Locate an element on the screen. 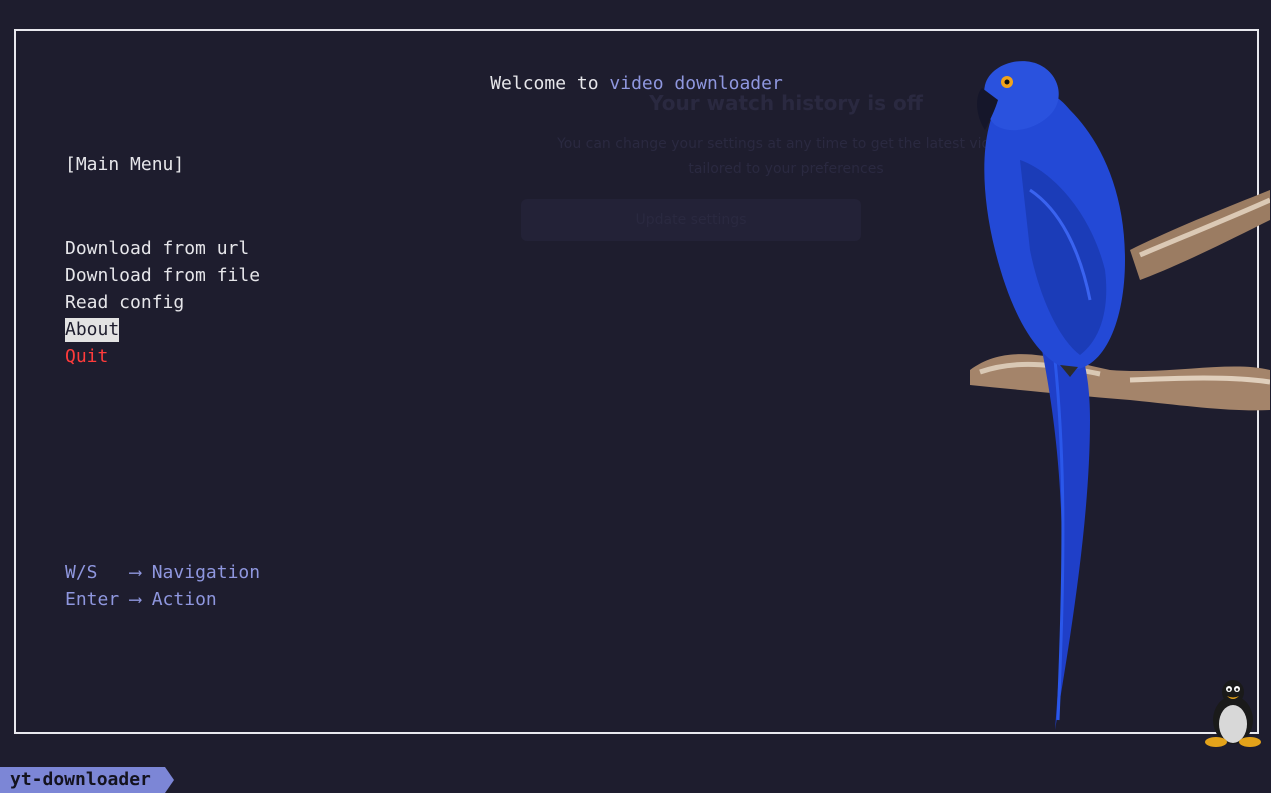 The height and width of the screenshot is (793, 1271). menu-item-label: Download from file is located at coordinates (163, 275).